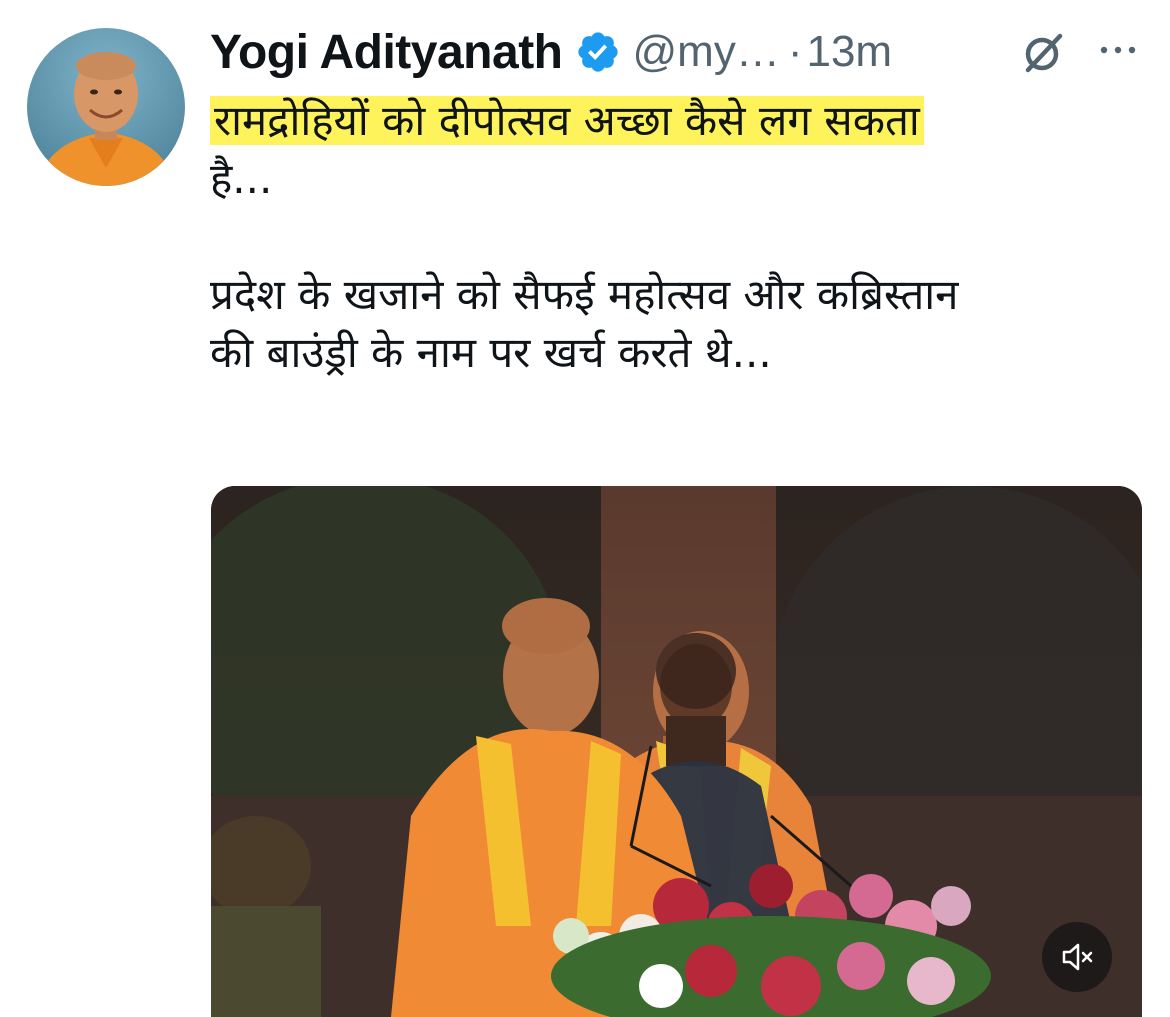 The image size is (1170, 1017). I want to click on verified-badge-icon, so click(598, 52).